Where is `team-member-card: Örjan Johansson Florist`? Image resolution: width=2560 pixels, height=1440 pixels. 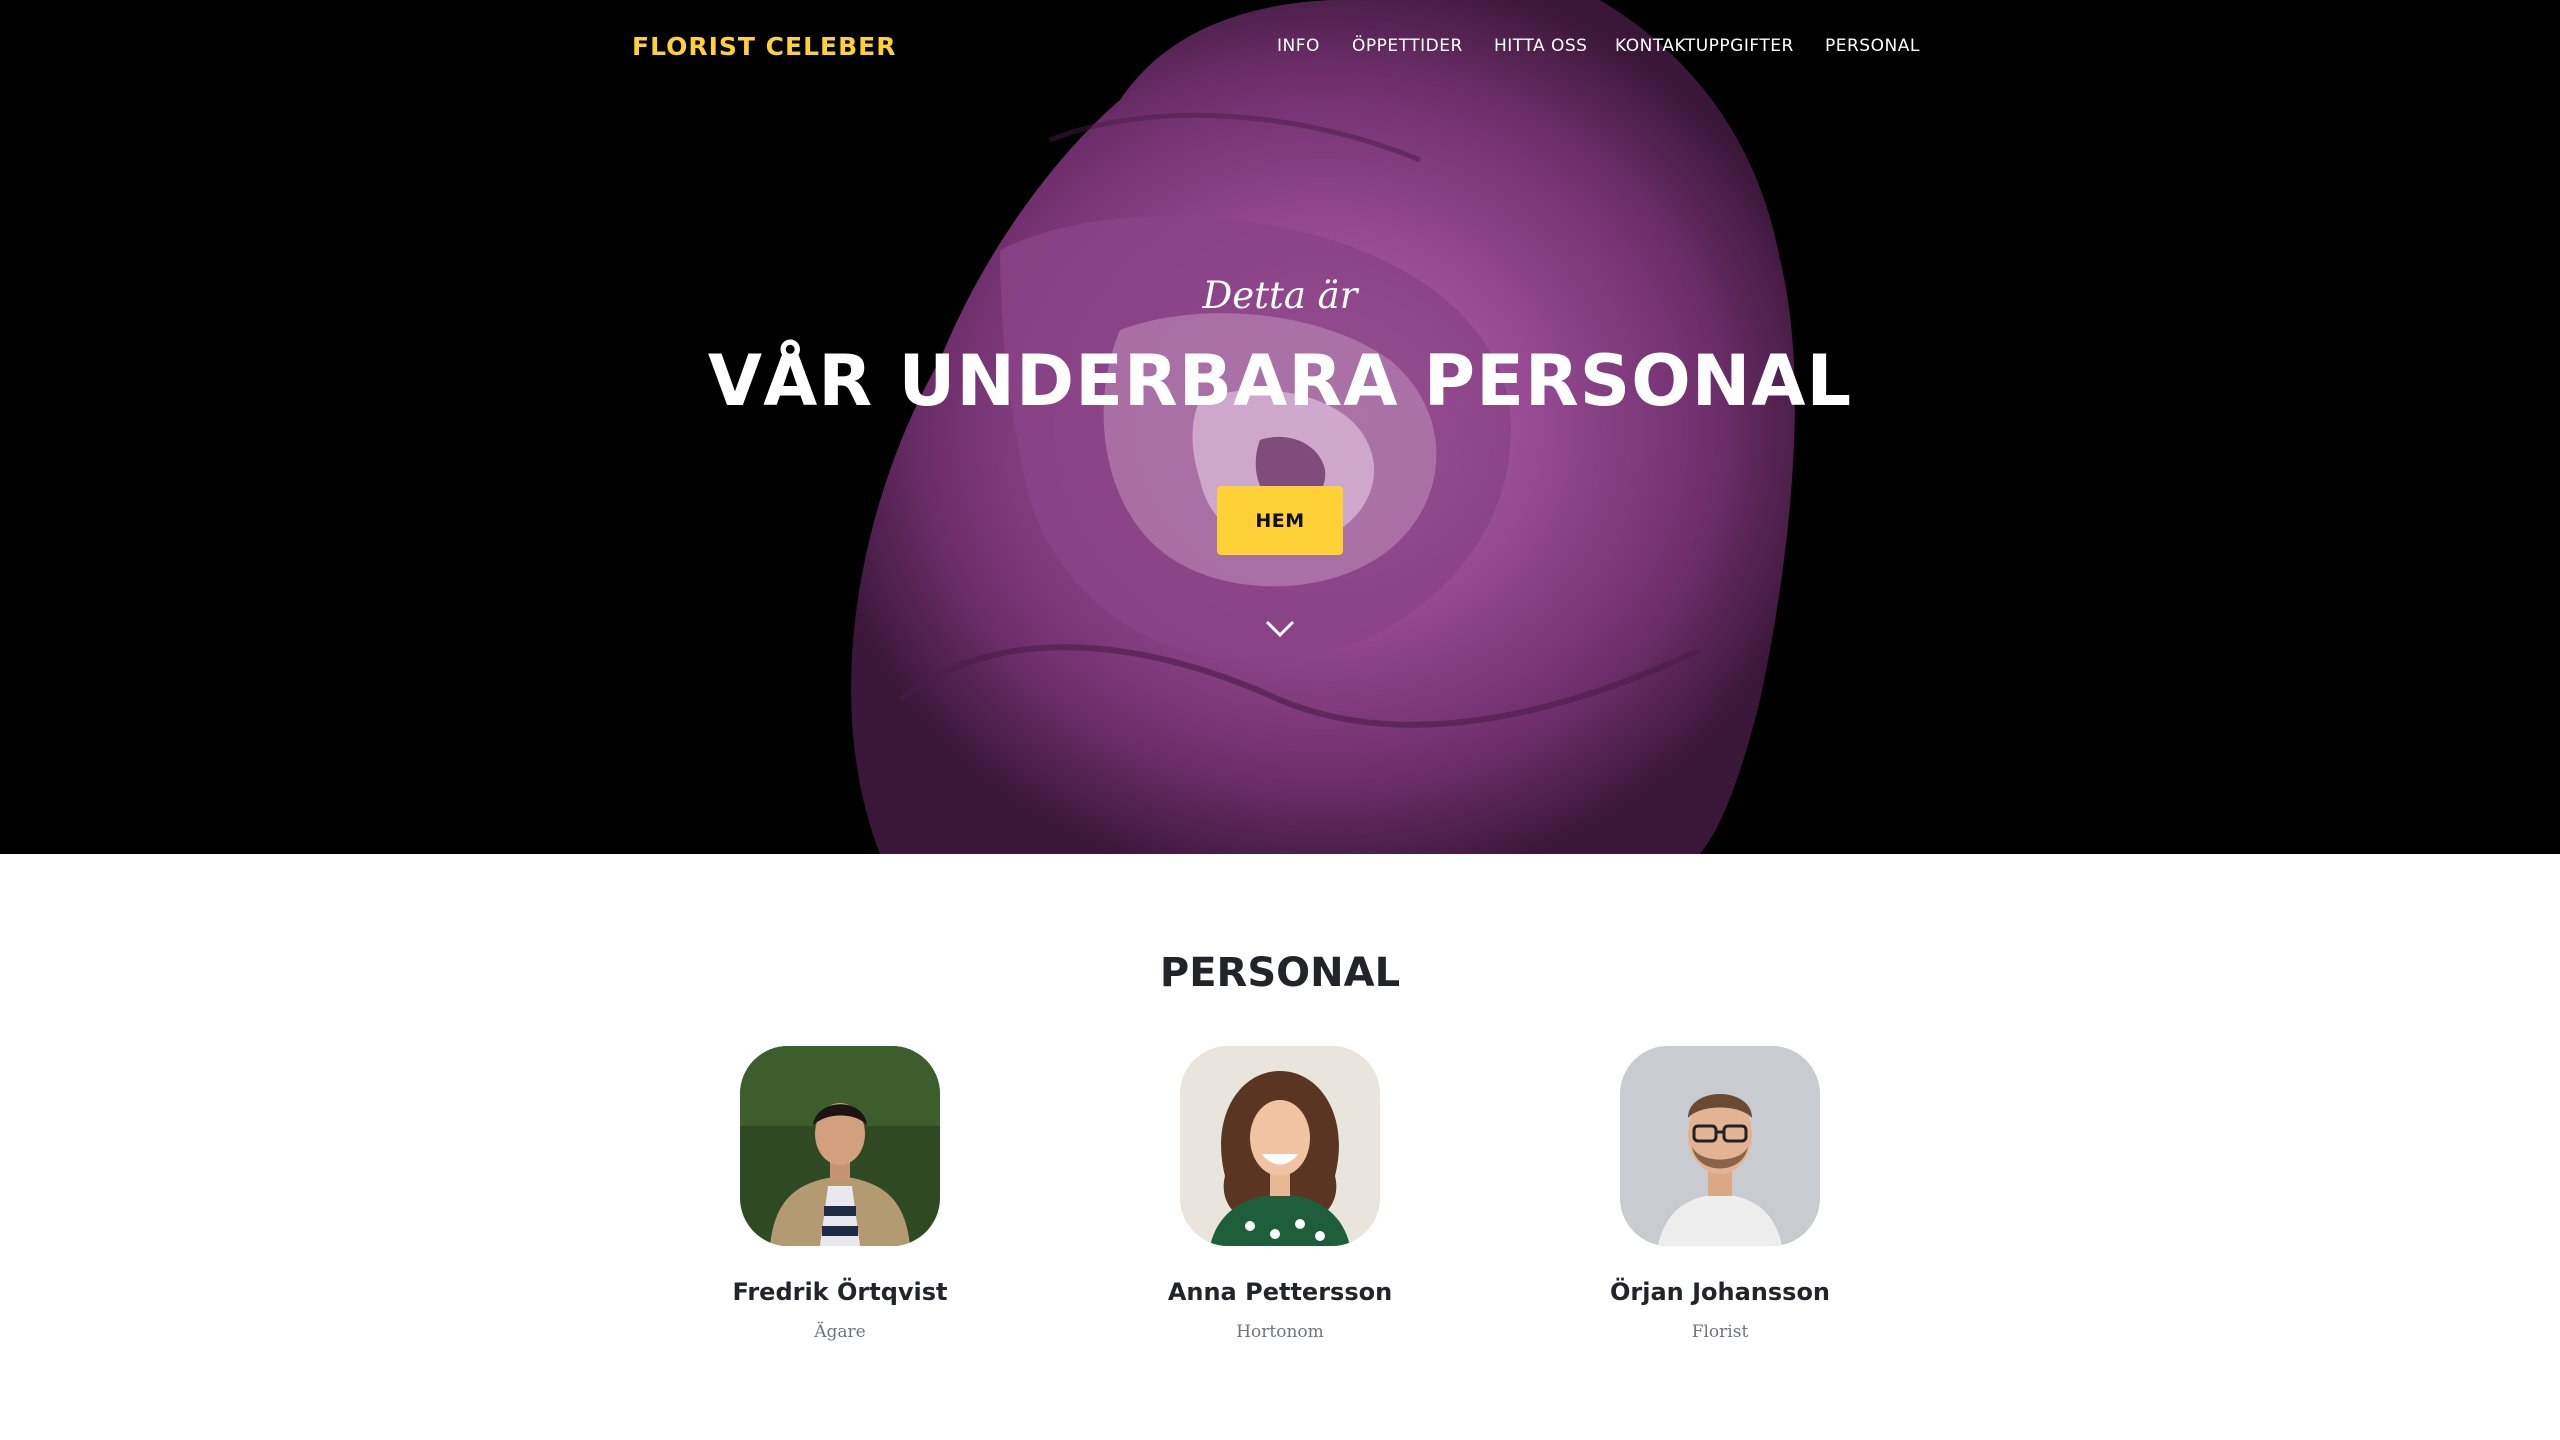 team-member-card: Örjan Johansson Florist is located at coordinates (1720, 1194).